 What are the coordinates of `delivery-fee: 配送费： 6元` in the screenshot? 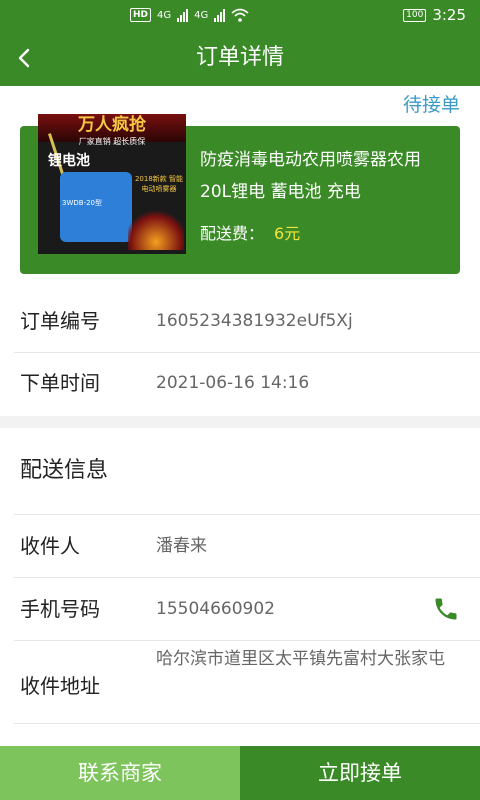 It's located at (250, 232).